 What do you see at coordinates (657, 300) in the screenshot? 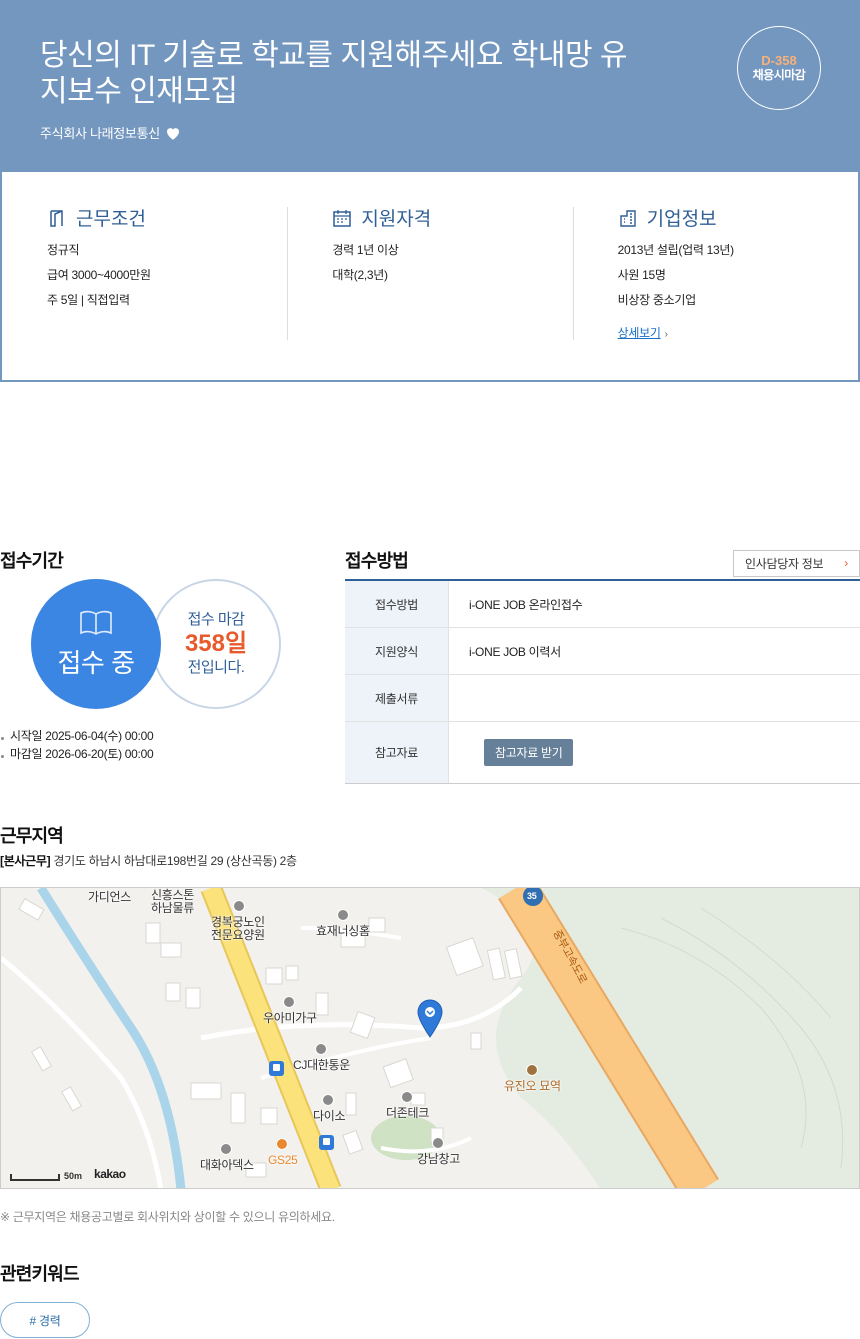
I see `company-item: 비상장 중소기업` at bounding box center [657, 300].